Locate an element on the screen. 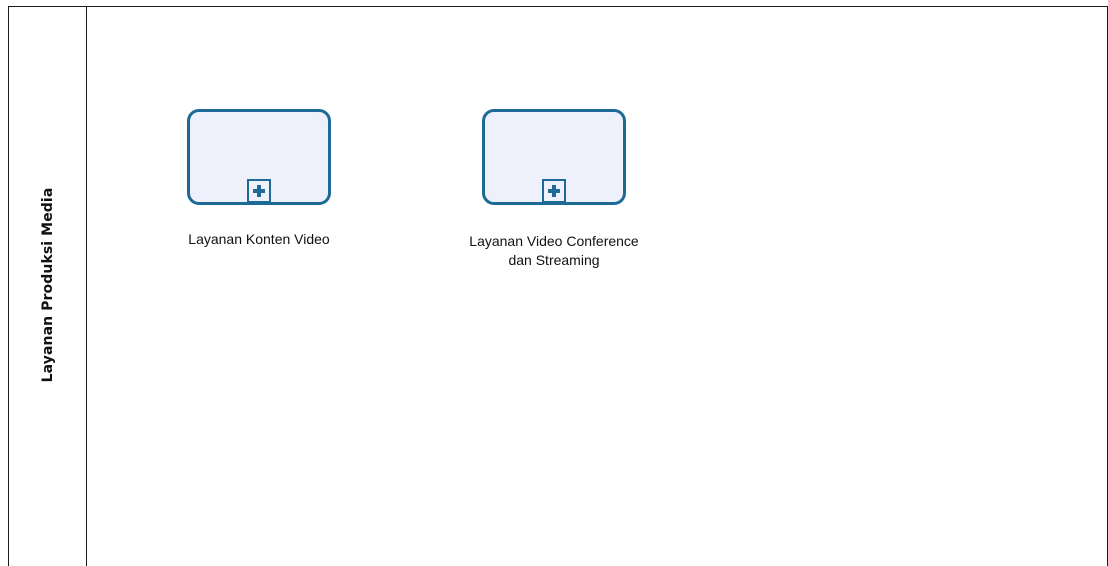  task-label: Layanan Video Conference dan Streaming is located at coordinates (554, 251).